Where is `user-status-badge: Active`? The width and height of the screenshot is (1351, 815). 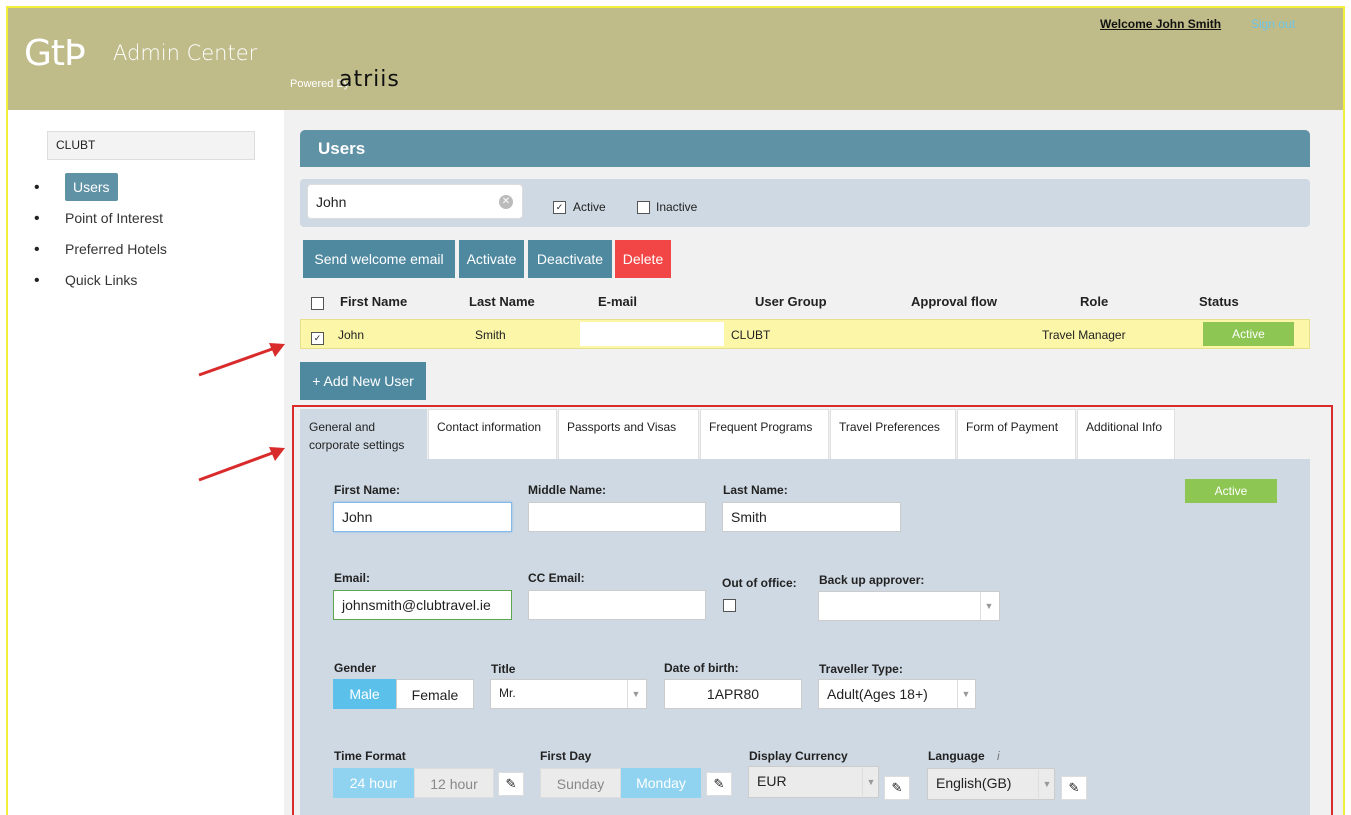
user-status-badge: Active is located at coordinates (1231, 491).